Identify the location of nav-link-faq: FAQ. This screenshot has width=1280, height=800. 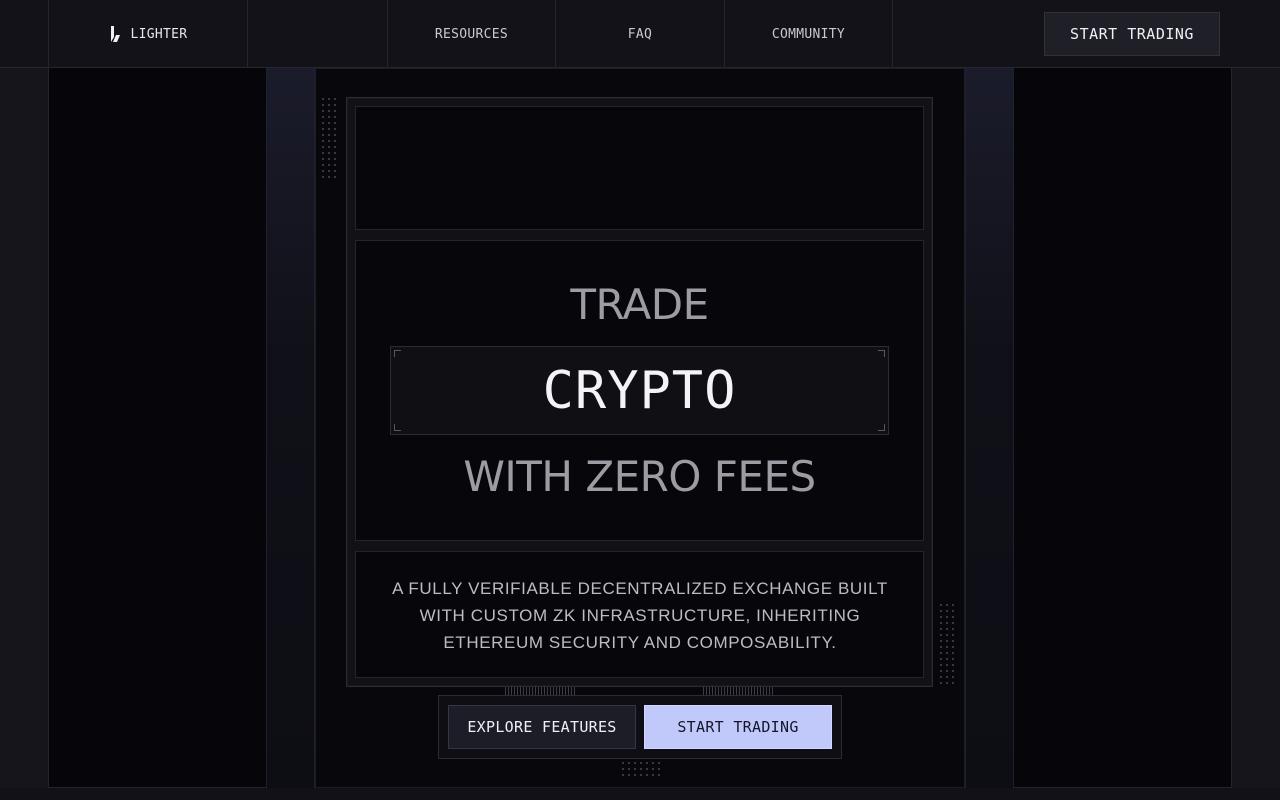
(640, 34).